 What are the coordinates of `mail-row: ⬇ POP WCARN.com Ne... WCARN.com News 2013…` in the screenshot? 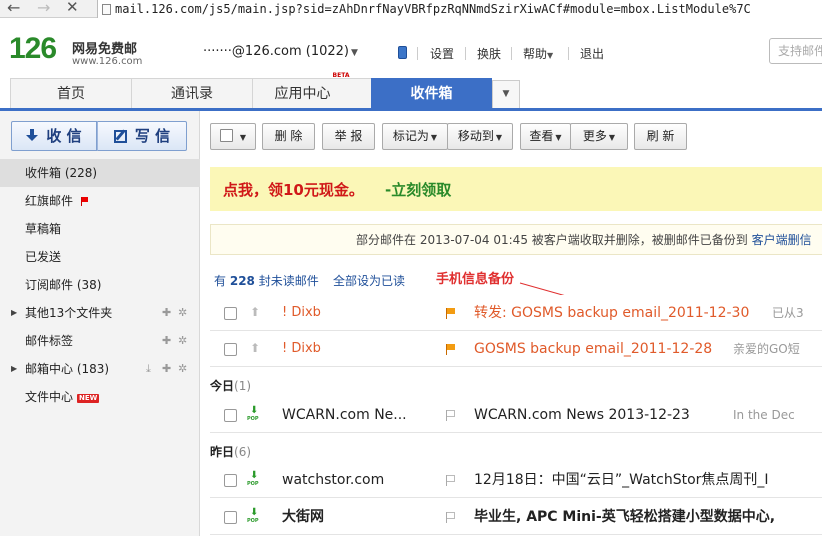 It's located at (516, 415).